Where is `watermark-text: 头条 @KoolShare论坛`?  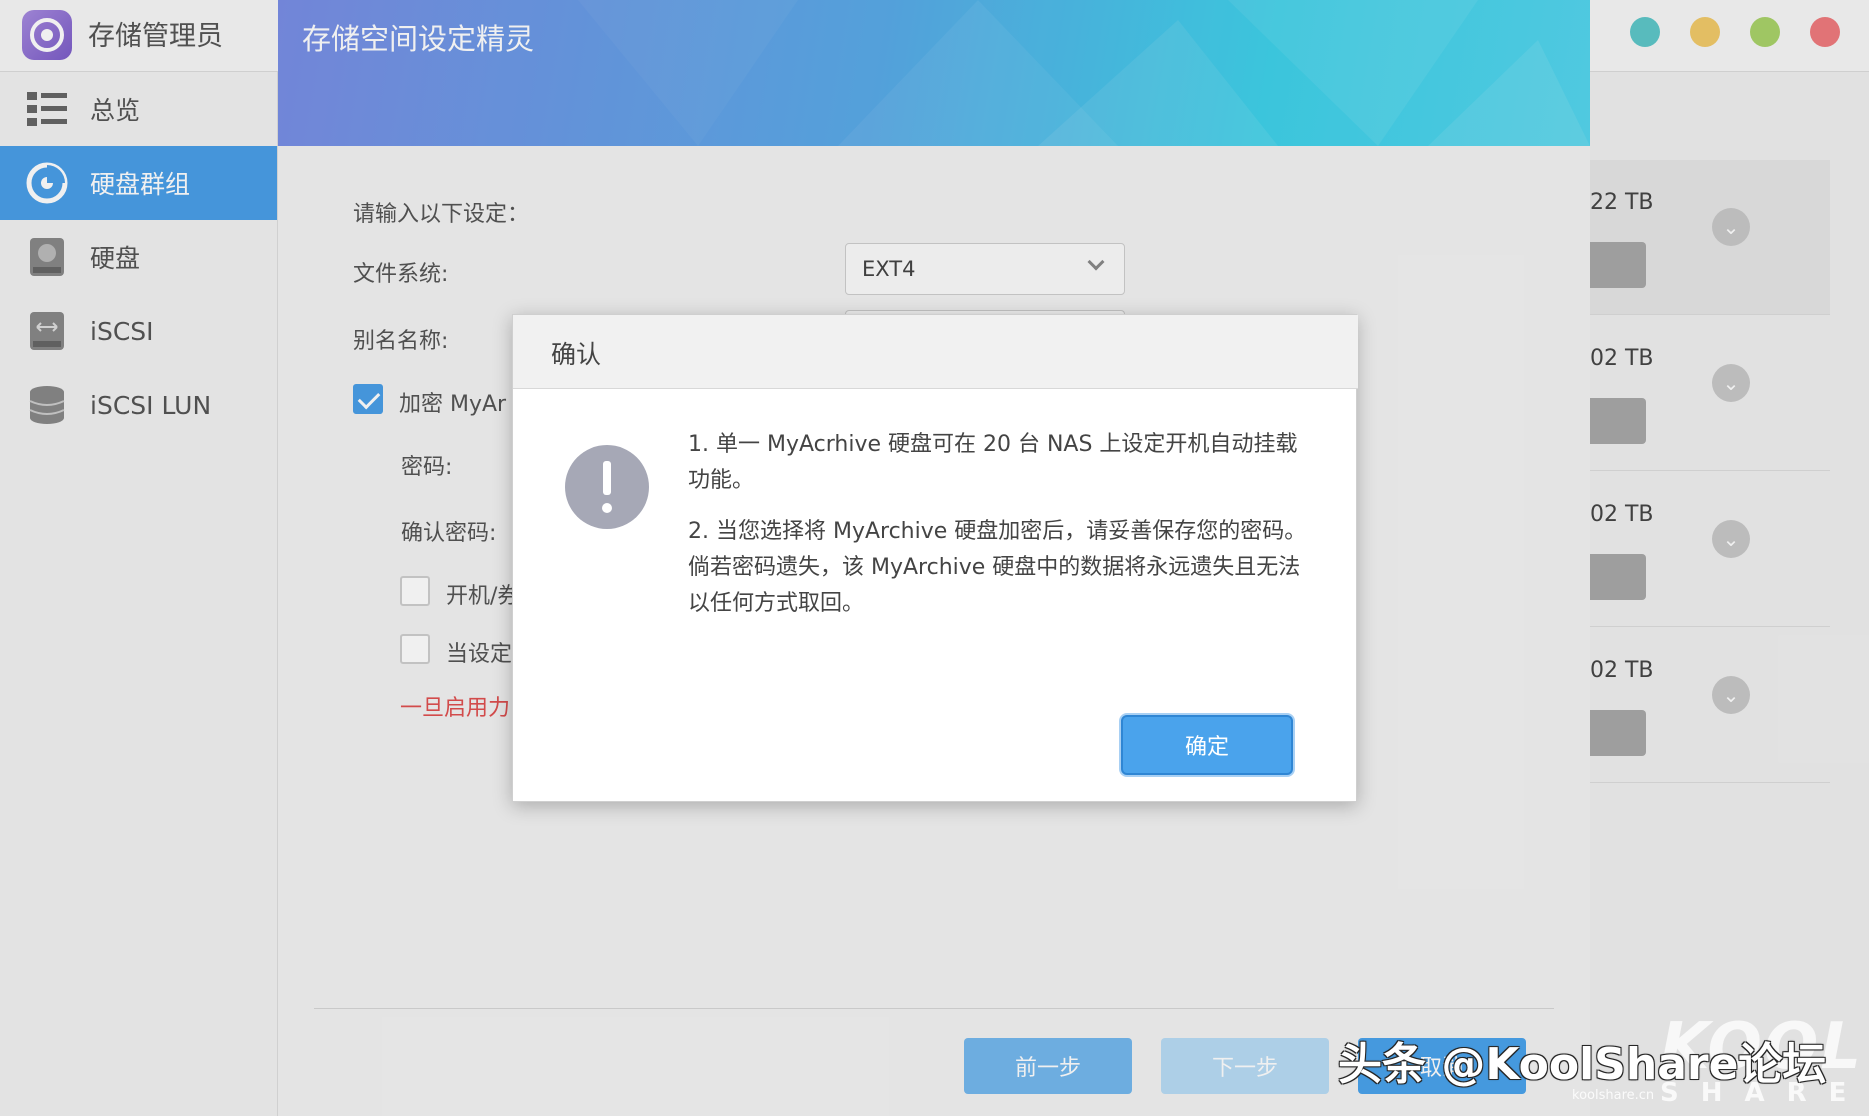
watermark-text: 头条 @KoolShare论坛 is located at coordinates (1582, 1064).